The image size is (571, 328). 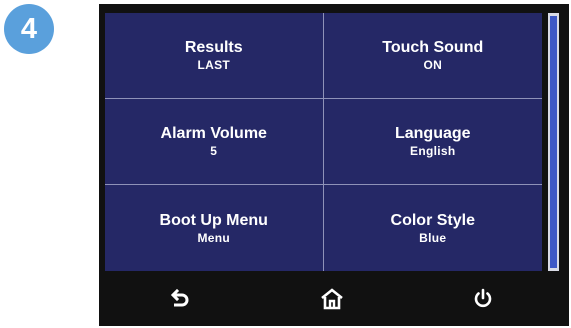 I want to click on menu-item-boot-up-menu: Boot Up Menu Menu, so click(x=214, y=228).